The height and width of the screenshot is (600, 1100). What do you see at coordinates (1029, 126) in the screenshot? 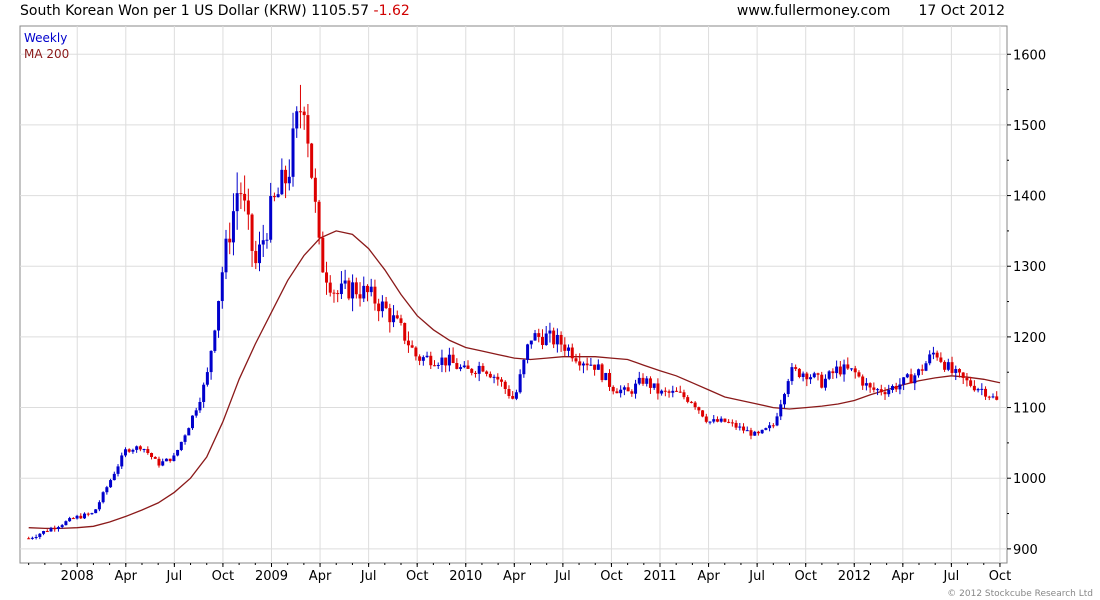
I see `y-tick-label: 1500` at bounding box center [1029, 126].